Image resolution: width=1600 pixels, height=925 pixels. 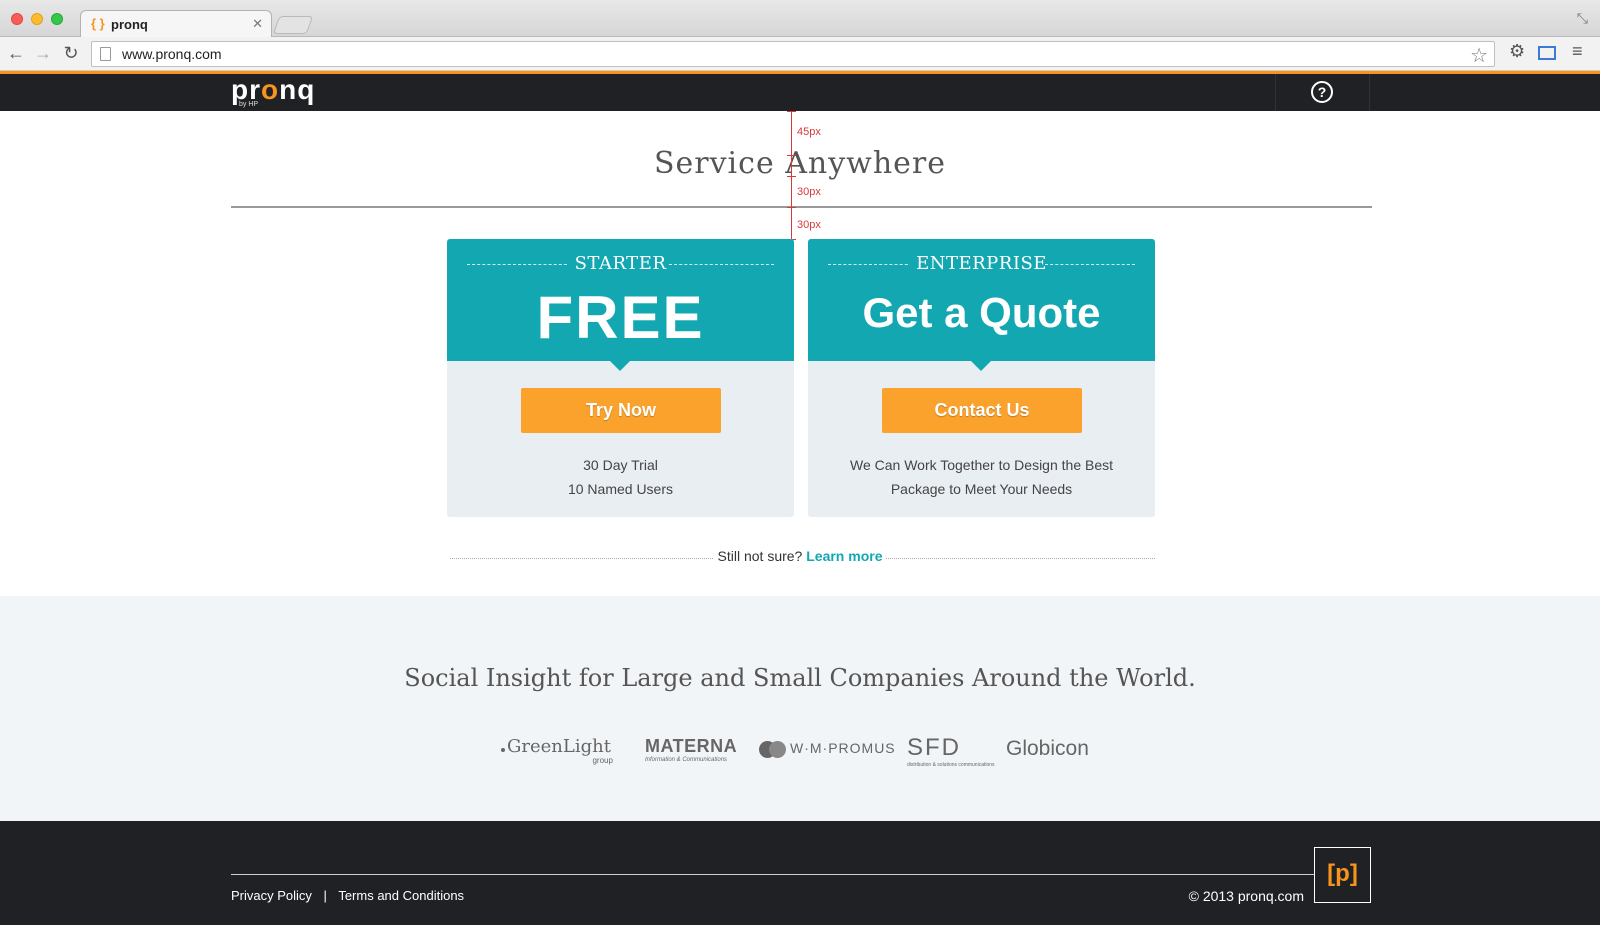 What do you see at coordinates (800, 19) in the screenshot?
I see `browser-tabstrip: { } pronq ✕ ⤡` at bounding box center [800, 19].